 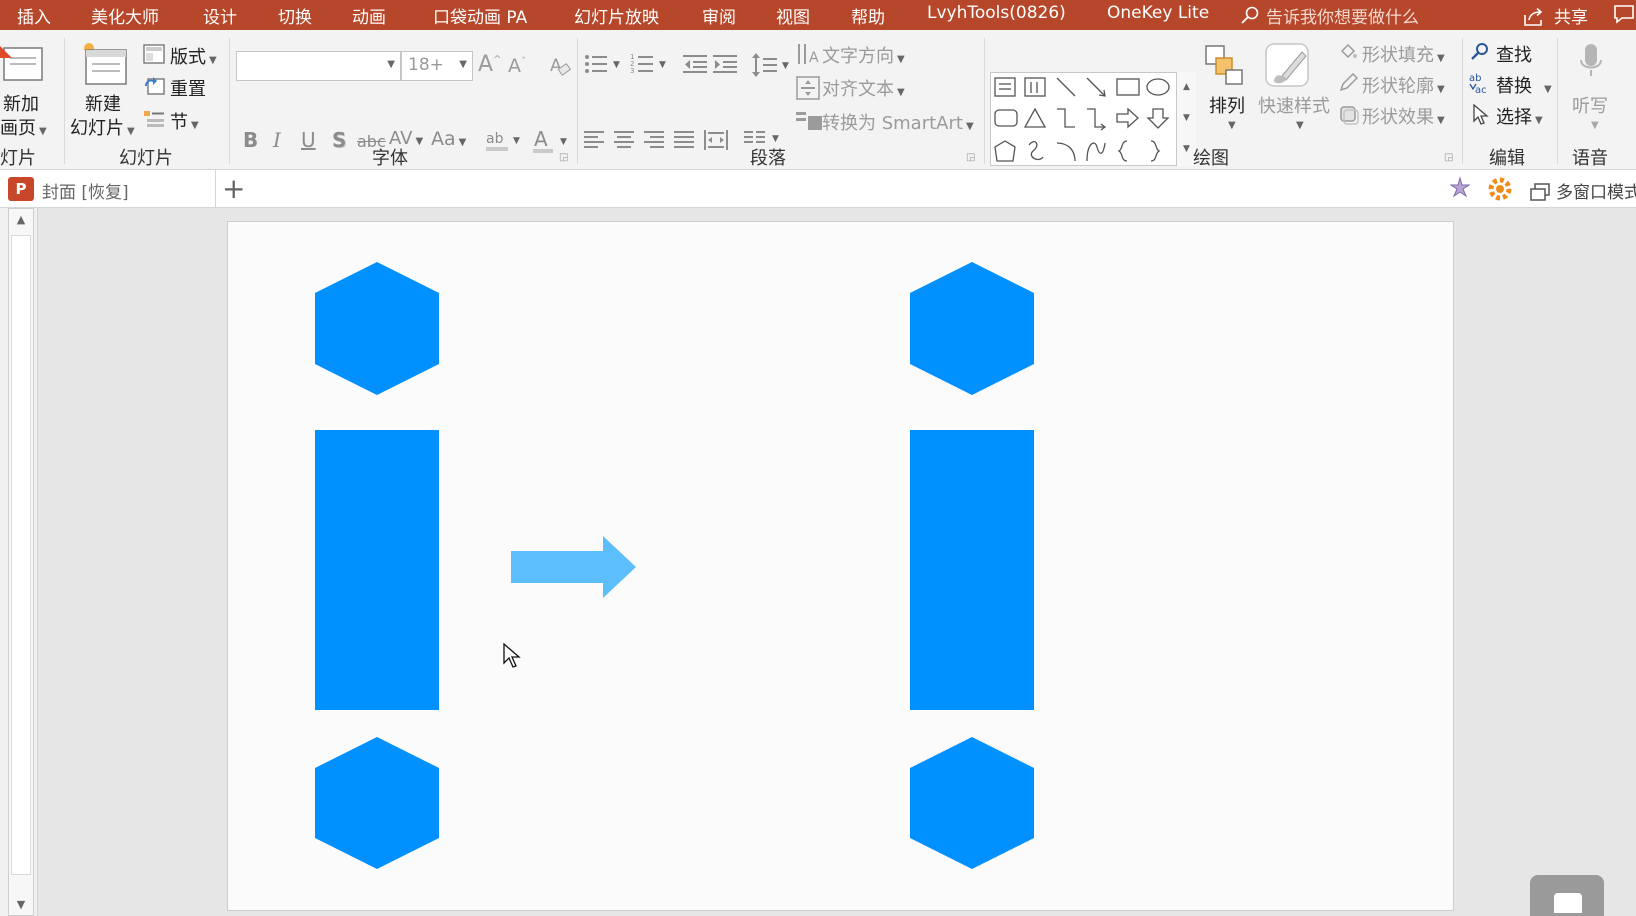 I want to click on multi-window-button: 多窗口模式, so click(x=1583, y=190).